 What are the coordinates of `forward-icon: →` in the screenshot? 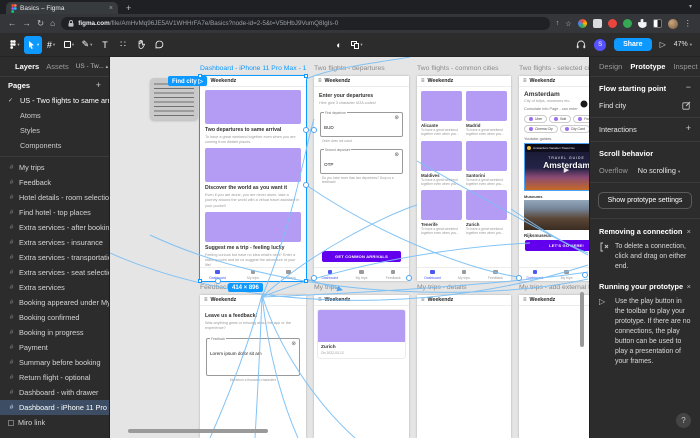 It's located at (27, 23).